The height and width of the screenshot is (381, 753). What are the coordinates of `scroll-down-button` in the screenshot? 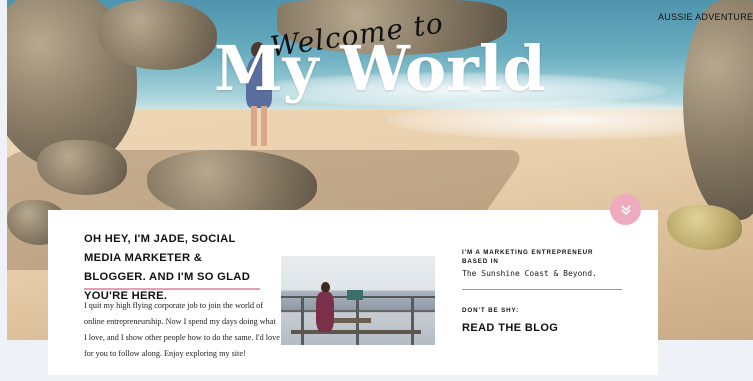 It's located at (625, 209).